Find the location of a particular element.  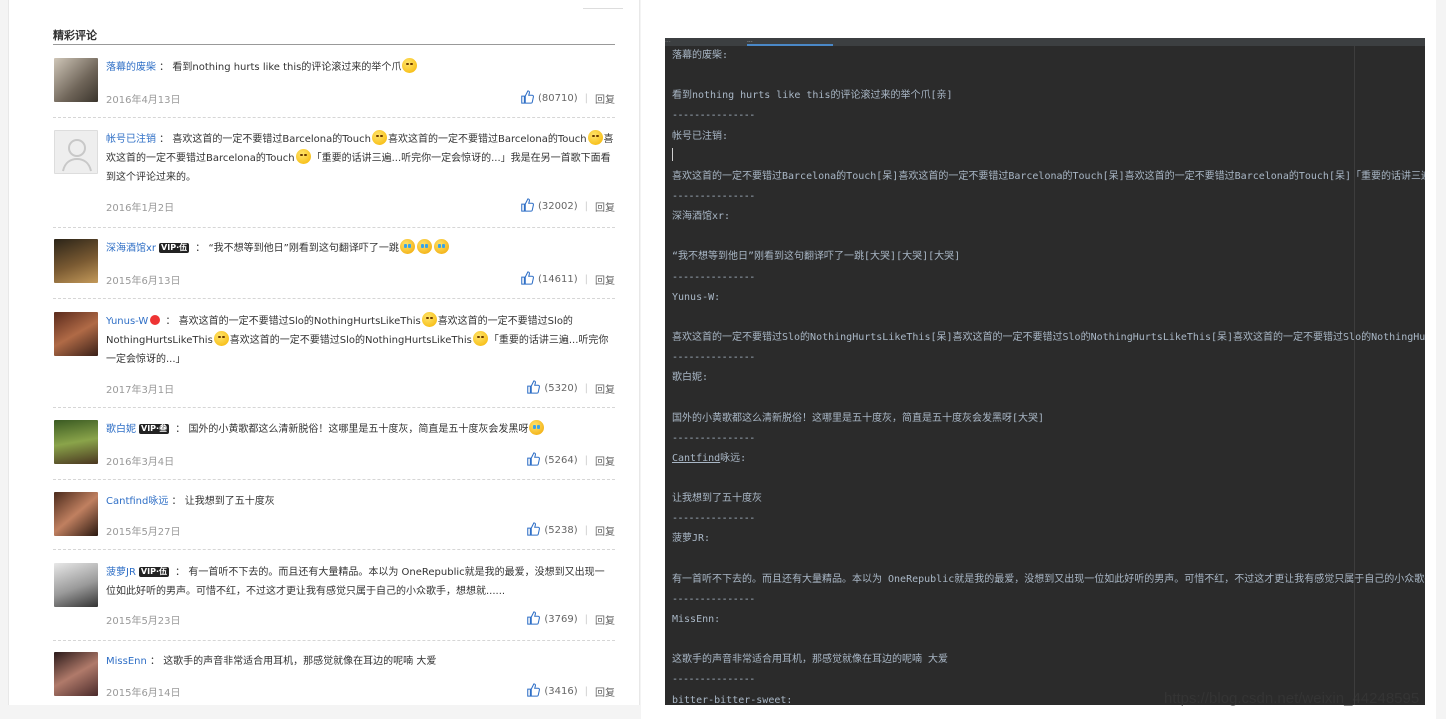

comment-username: 帐号已注销 is located at coordinates (131, 139).